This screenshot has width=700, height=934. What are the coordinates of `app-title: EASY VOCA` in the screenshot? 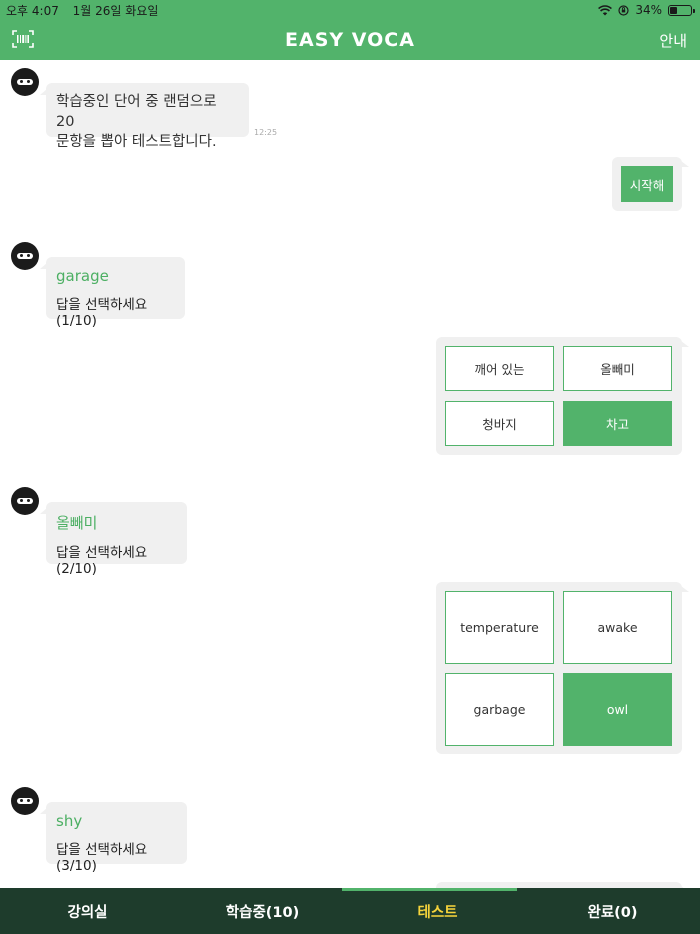 It's located at (350, 40).